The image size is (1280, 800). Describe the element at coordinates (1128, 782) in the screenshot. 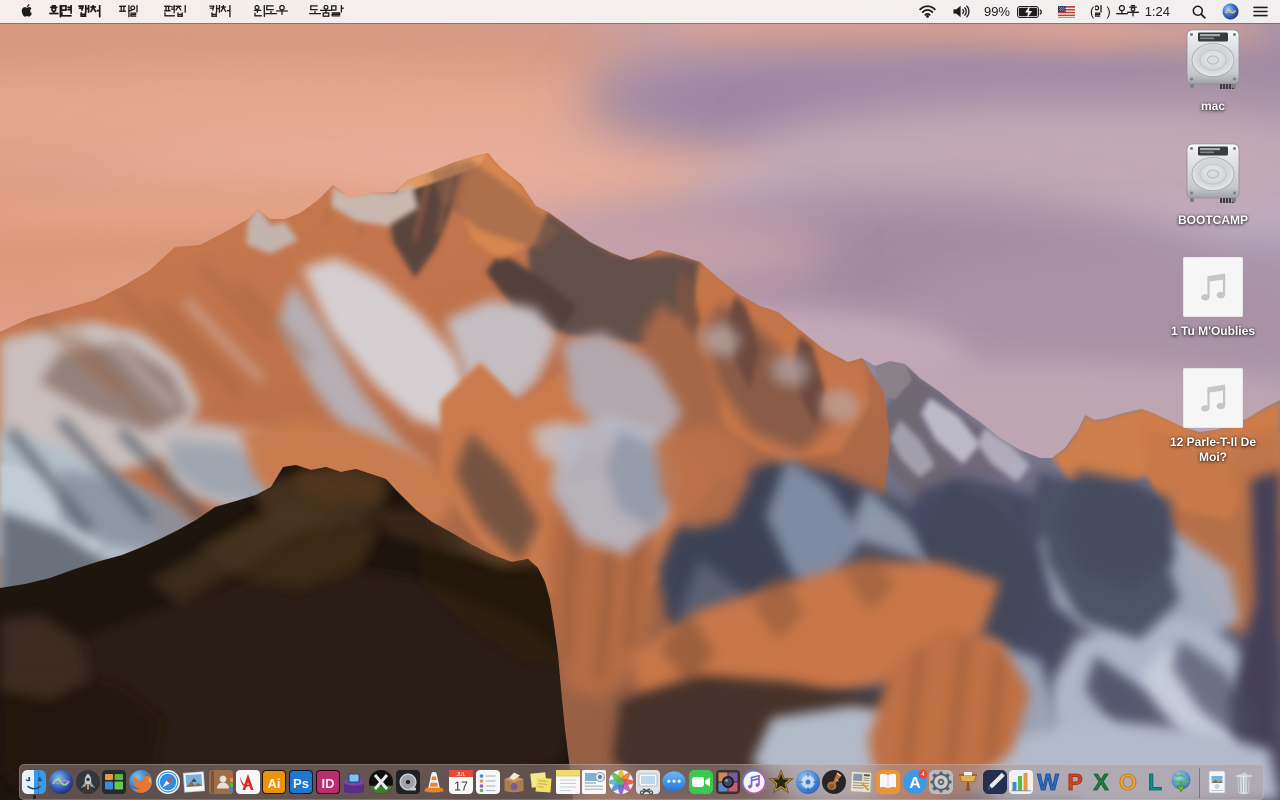

I see `svg-text: O` at that location.